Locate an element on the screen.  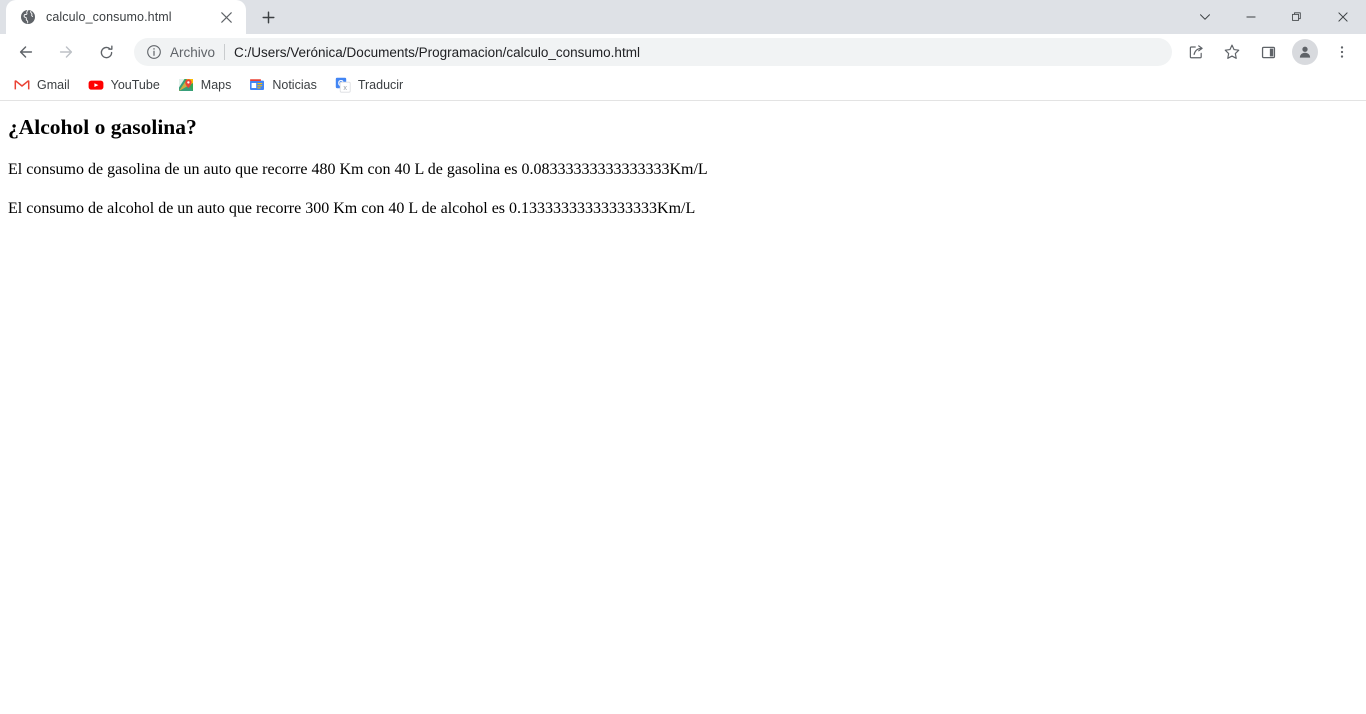
tab-search-button is located at coordinates (1205, 17).